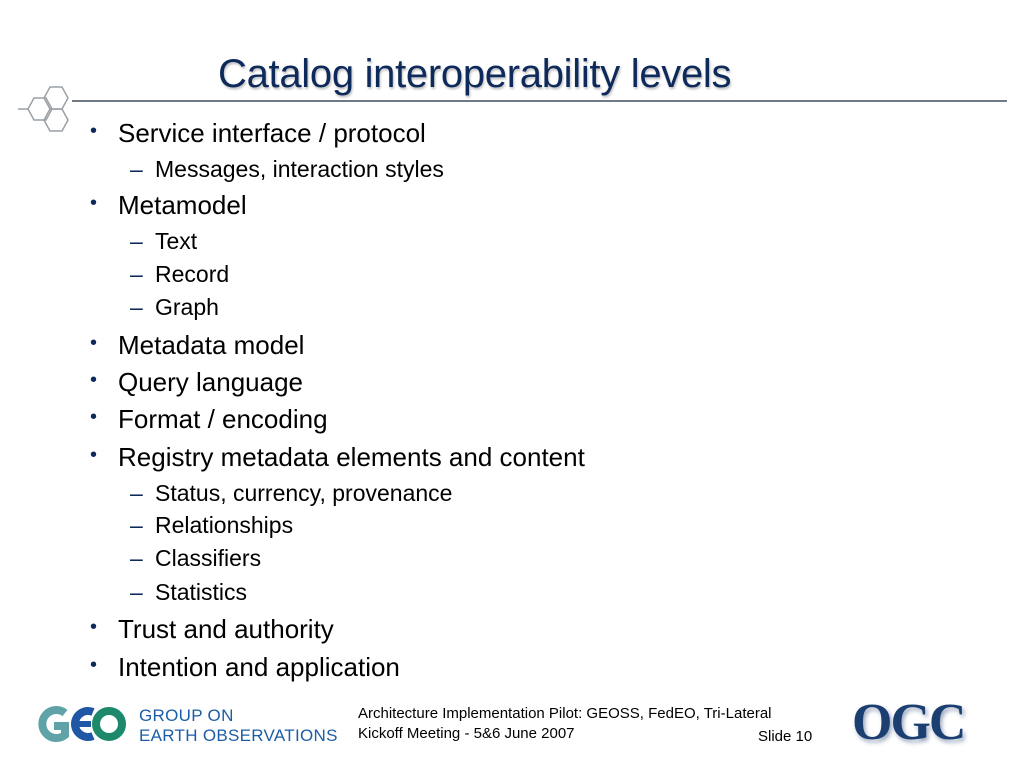 The width and height of the screenshot is (1024, 768). Describe the element at coordinates (304, 493) in the screenshot. I see `item-text: Status, currency, provenance` at that location.